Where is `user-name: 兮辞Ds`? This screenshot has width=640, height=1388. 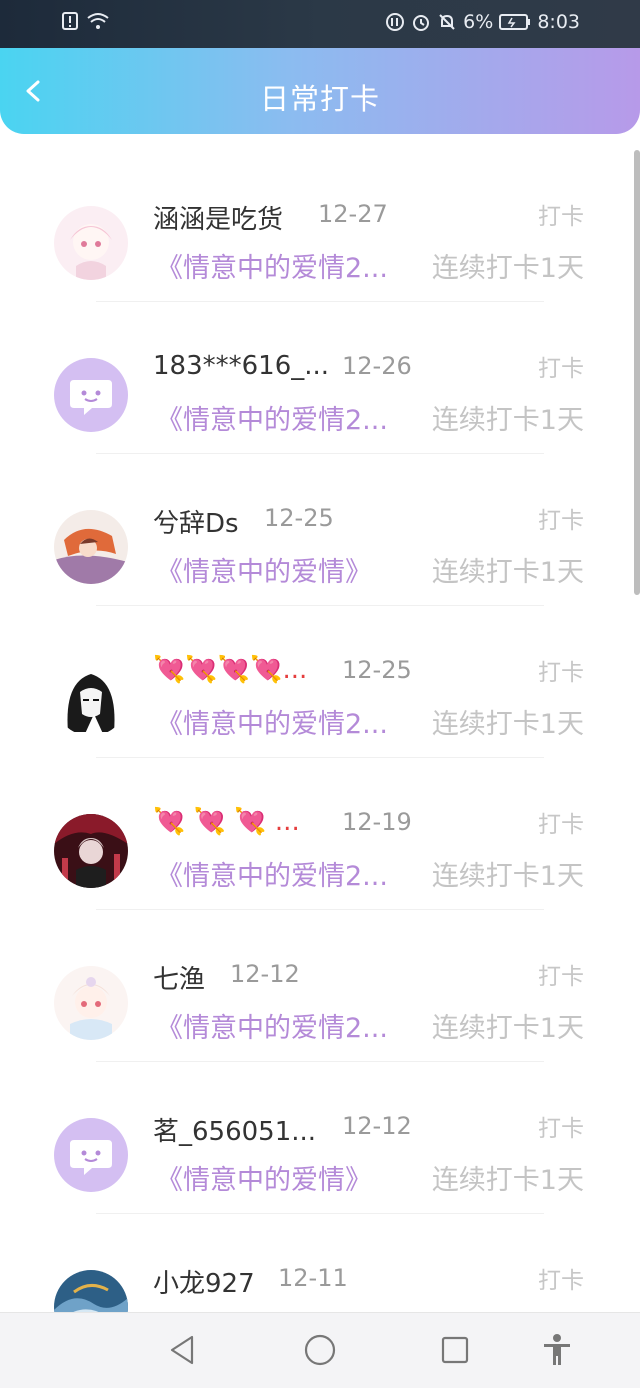
user-name: 兮辞Ds is located at coordinates (196, 524).